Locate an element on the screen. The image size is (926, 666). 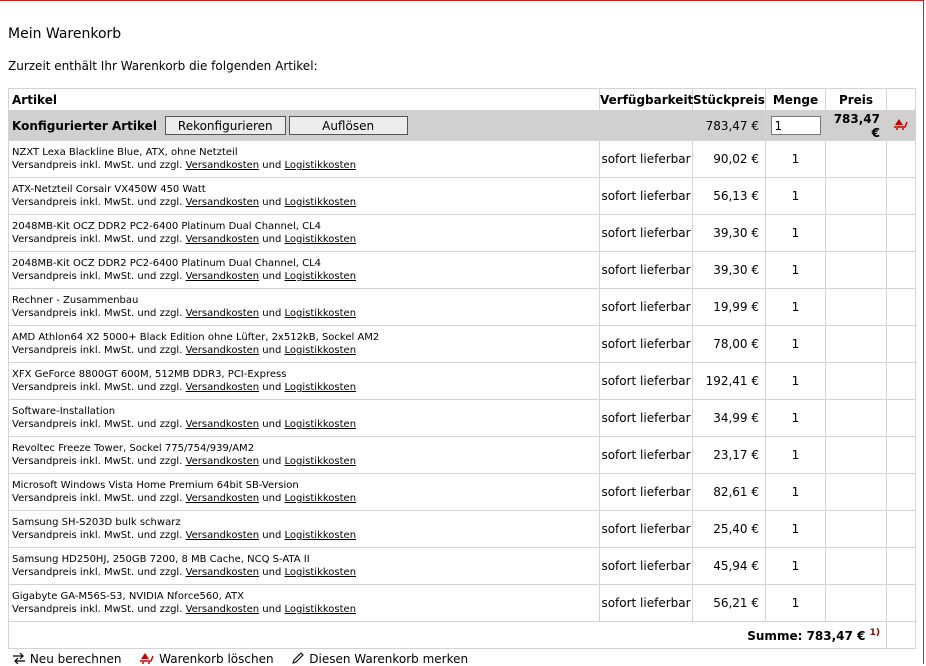
item-unit-price: 56,13 € is located at coordinates (729, 196).